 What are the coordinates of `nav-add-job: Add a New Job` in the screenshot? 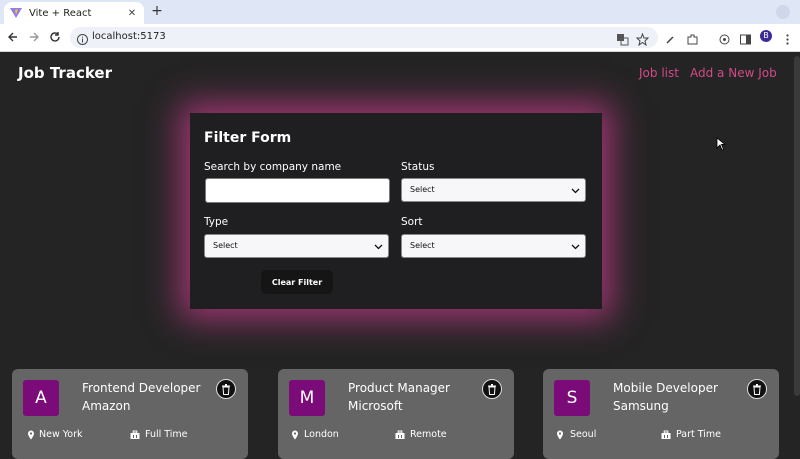 It's located at (733, 73).